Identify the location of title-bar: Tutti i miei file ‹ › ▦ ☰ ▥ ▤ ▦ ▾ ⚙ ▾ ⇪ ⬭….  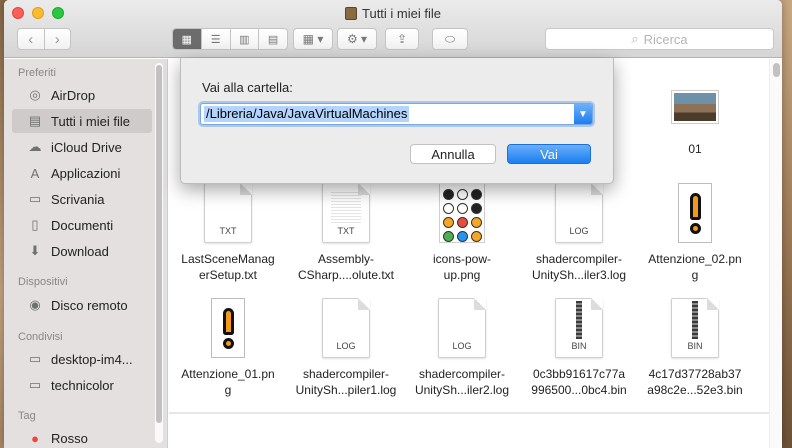
(393, 29).